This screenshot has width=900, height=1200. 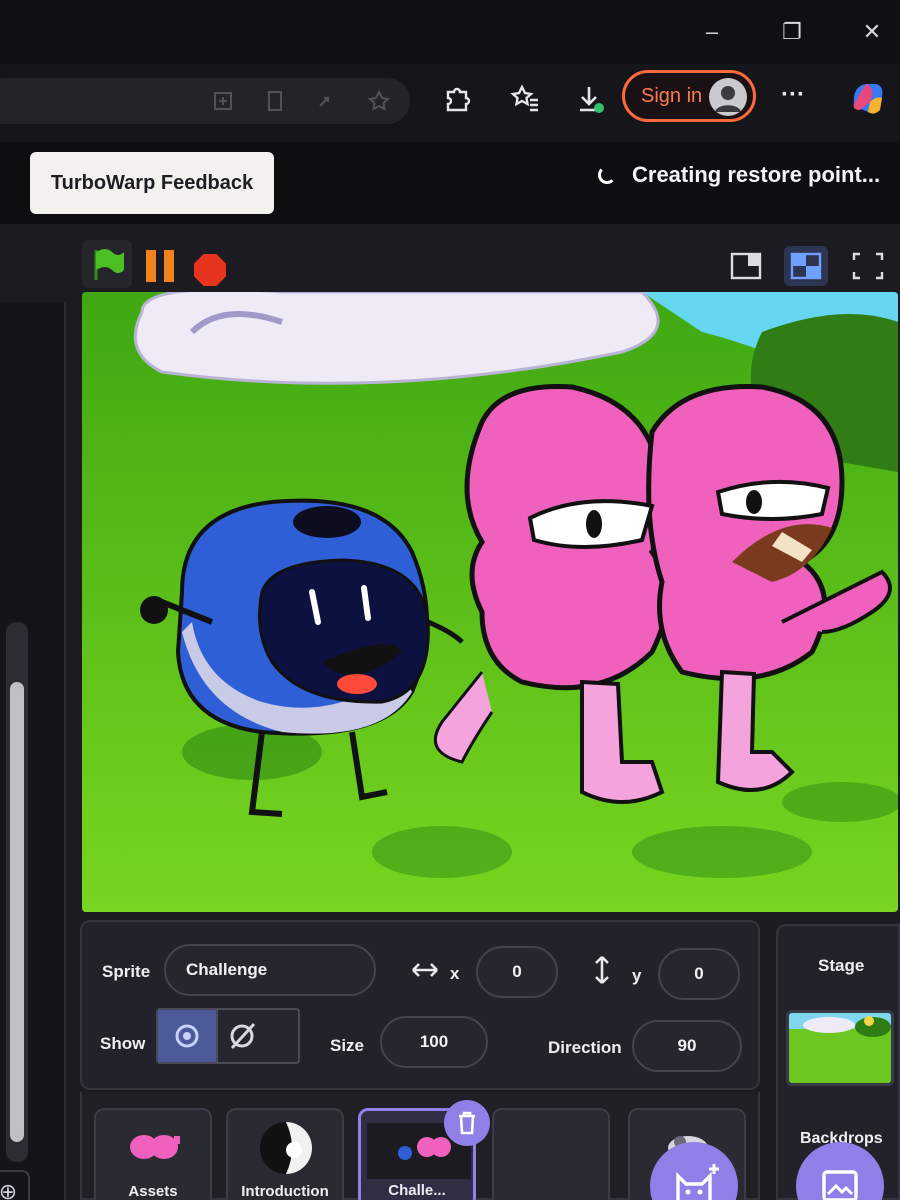 I want to click on minimize-button: –, so click(x=712, y=32).